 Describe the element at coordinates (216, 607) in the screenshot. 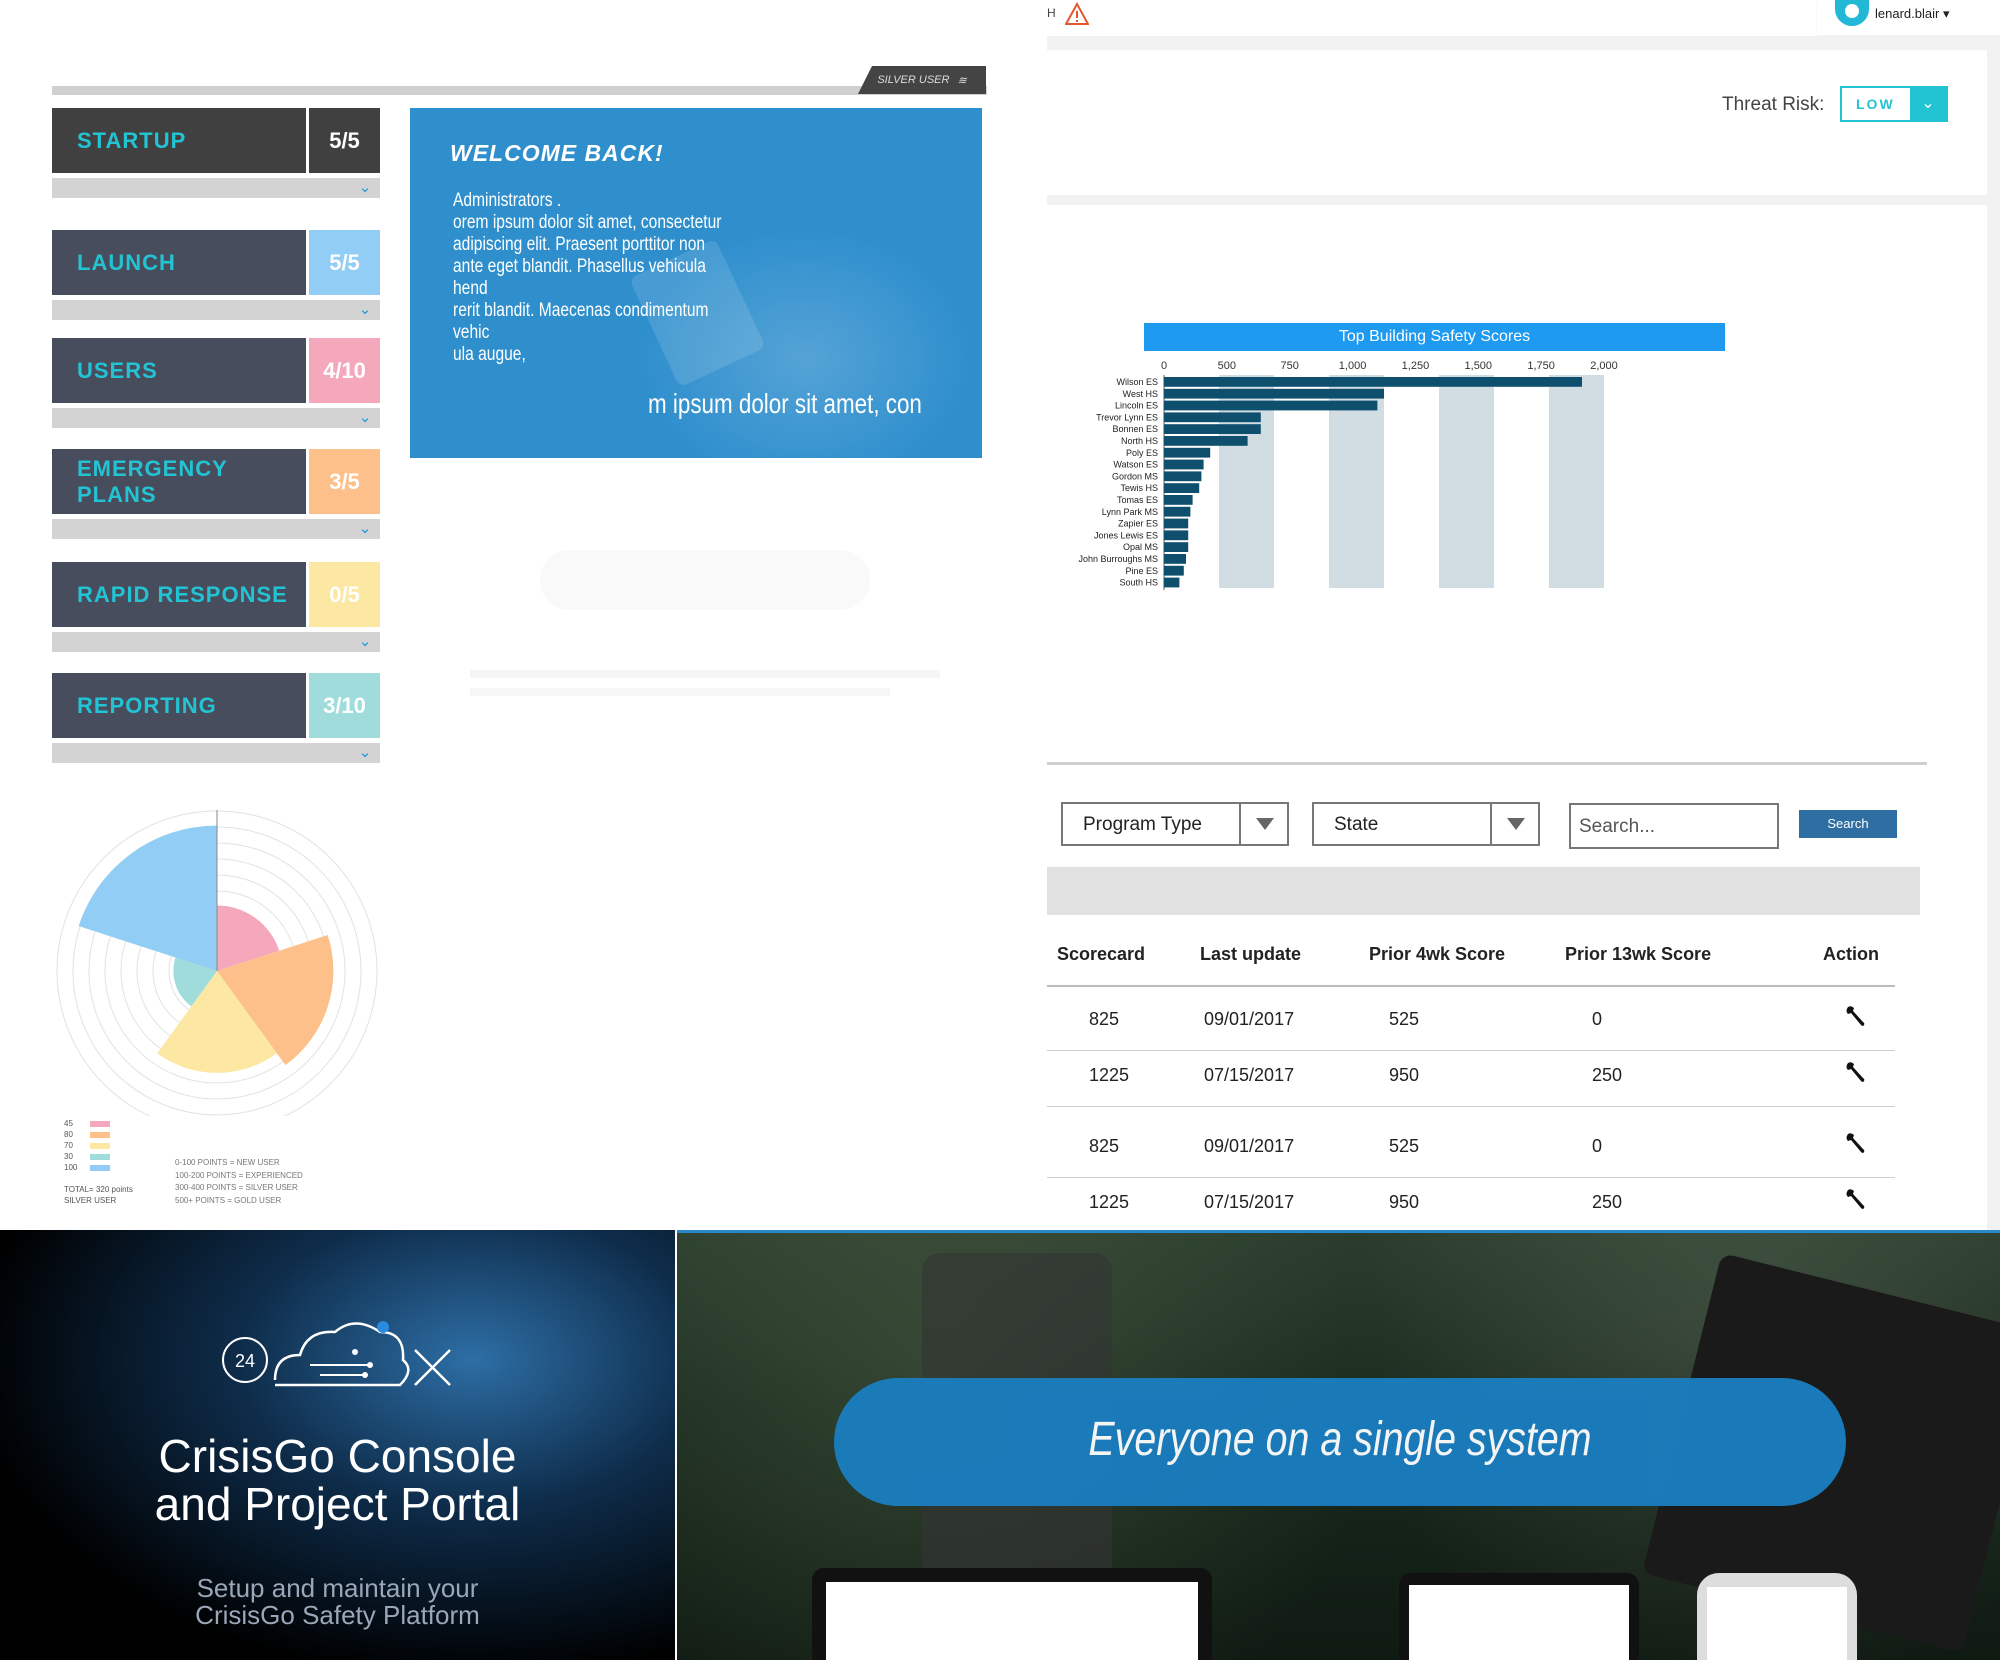

I see `stage-card: RAPID RESPONSE 0/5 ⌄` at that location.